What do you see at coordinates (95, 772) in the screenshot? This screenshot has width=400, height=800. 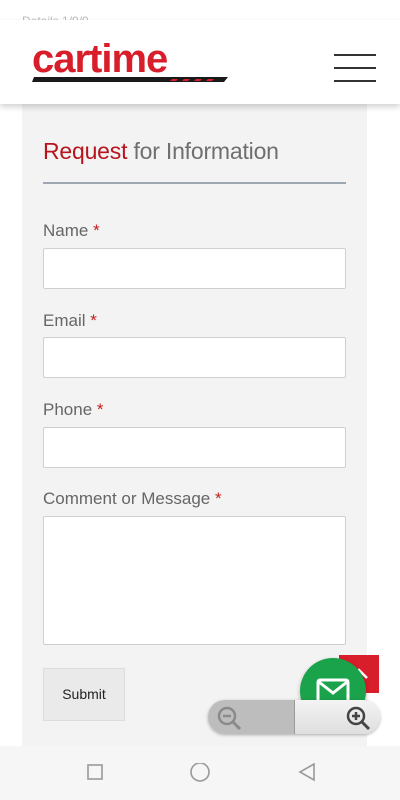 I see `square-recents-icon` at bounding box center [95, 772].